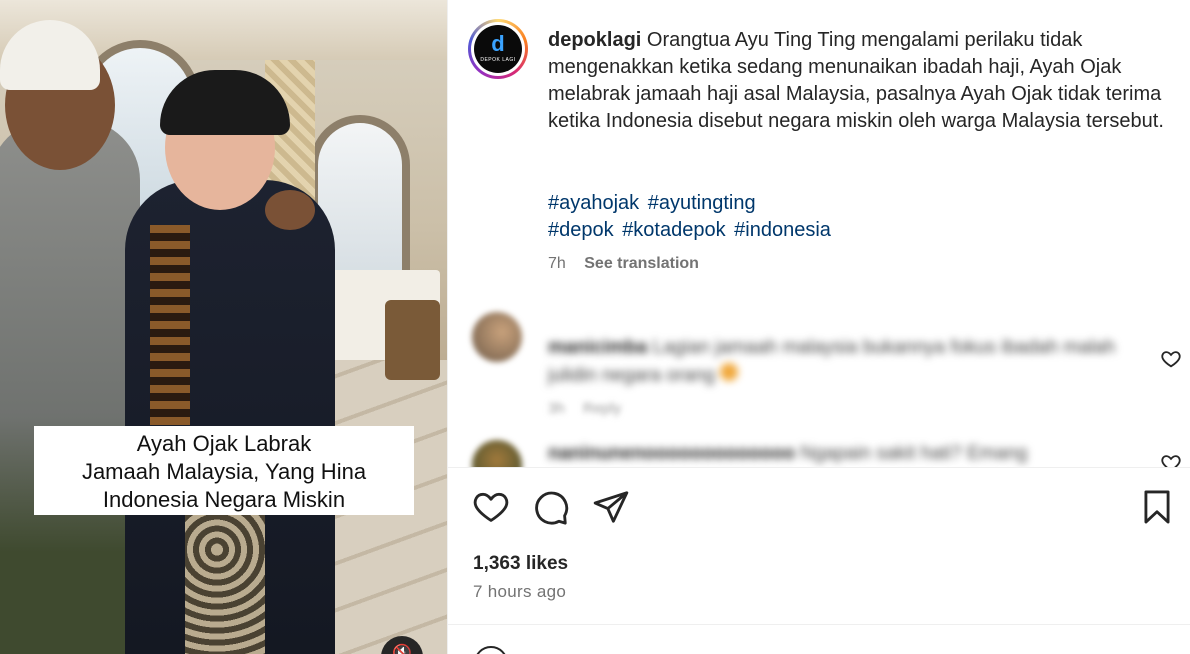  Describe the element at coordinates (822, 508) in the screenshot. I see `action-bar` at that location.